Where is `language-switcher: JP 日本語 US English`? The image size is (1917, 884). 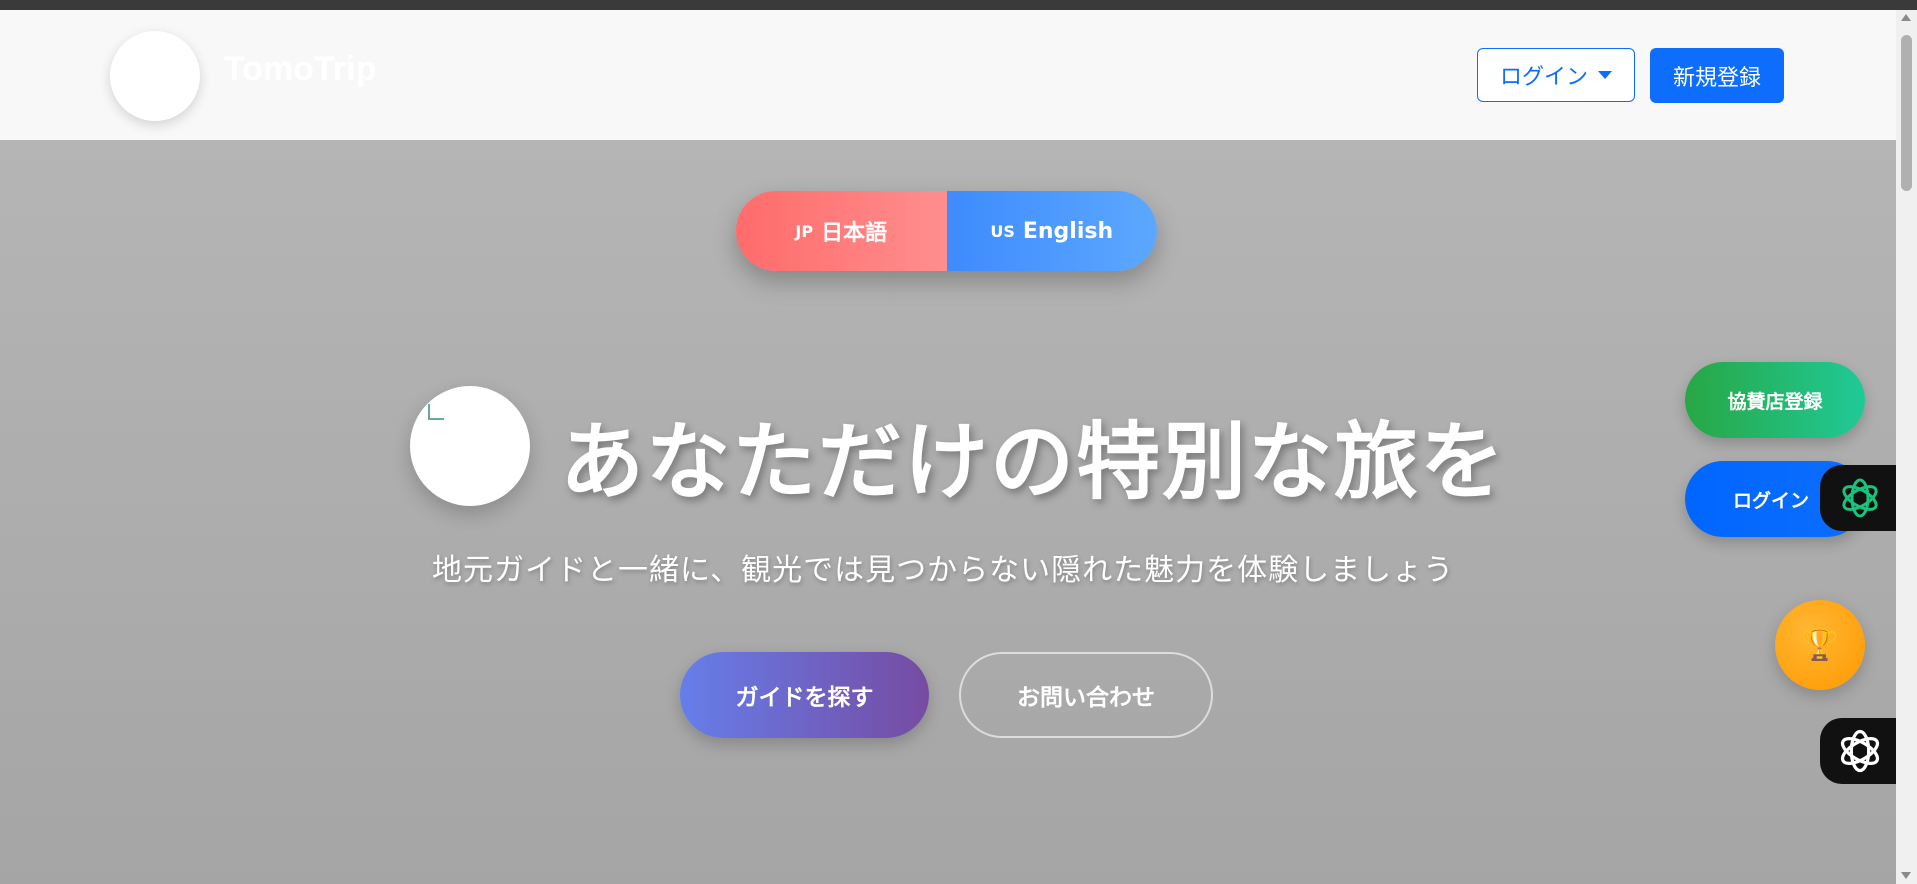
language-switcher: JP 日本語 US English is located at coordinates (946, 231).